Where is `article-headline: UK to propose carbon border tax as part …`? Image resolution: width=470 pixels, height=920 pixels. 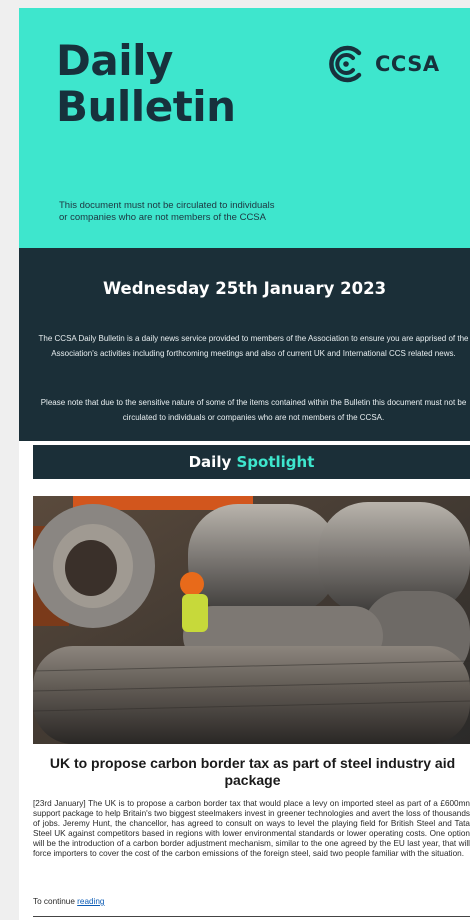
article-headline: UK to propose carbon border tax as part … is located at coordinates (252, 772).